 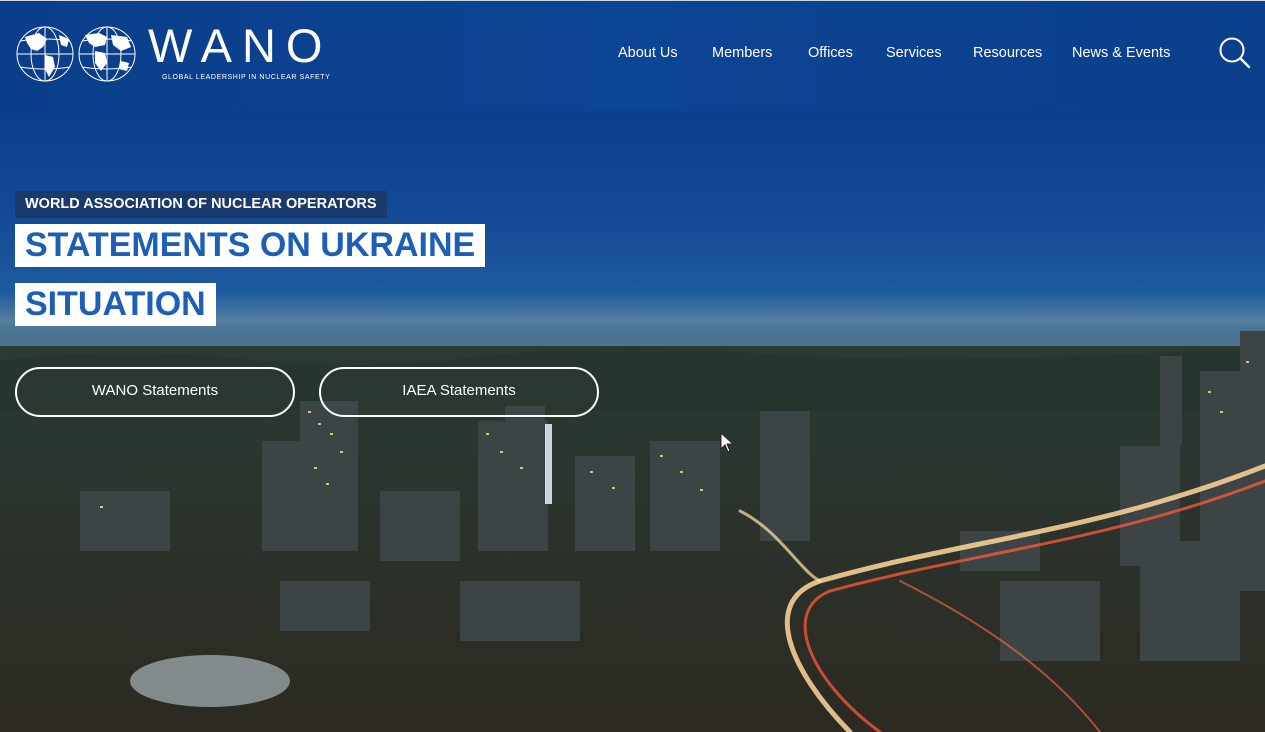 What do you see at coordinates (727, 442) in the screenshot?
I see `mouse-cursor-icon` at bounding box center [727, 442].